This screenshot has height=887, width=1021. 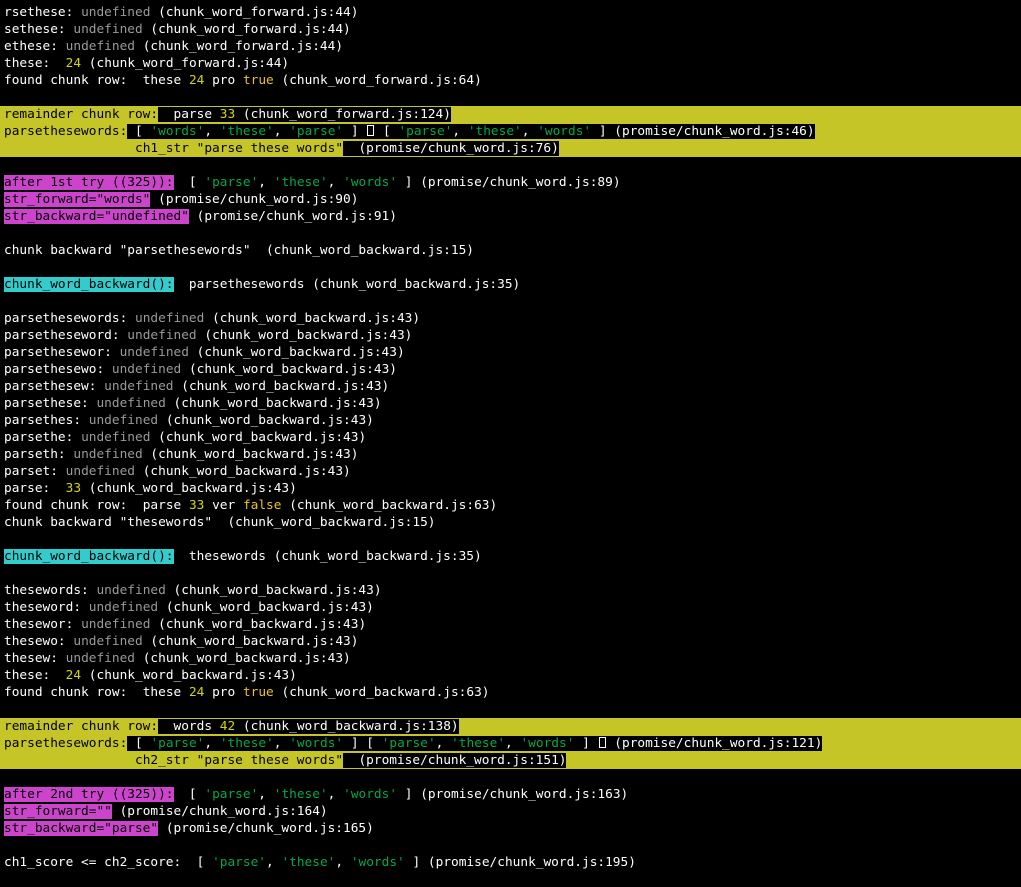 What do you see at coordinates (43, 607) in the screenshot?
I see `log-label: theseword:` at bounding box center [43, 607].